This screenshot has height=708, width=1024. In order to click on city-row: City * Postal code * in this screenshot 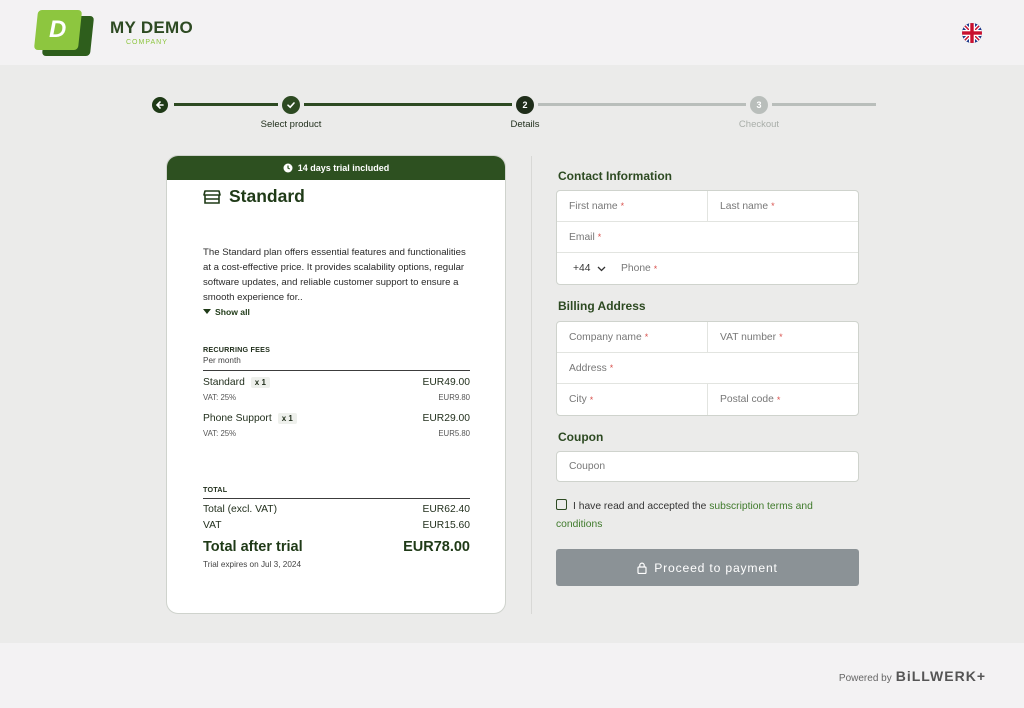, I will do `click(707, 399)`.